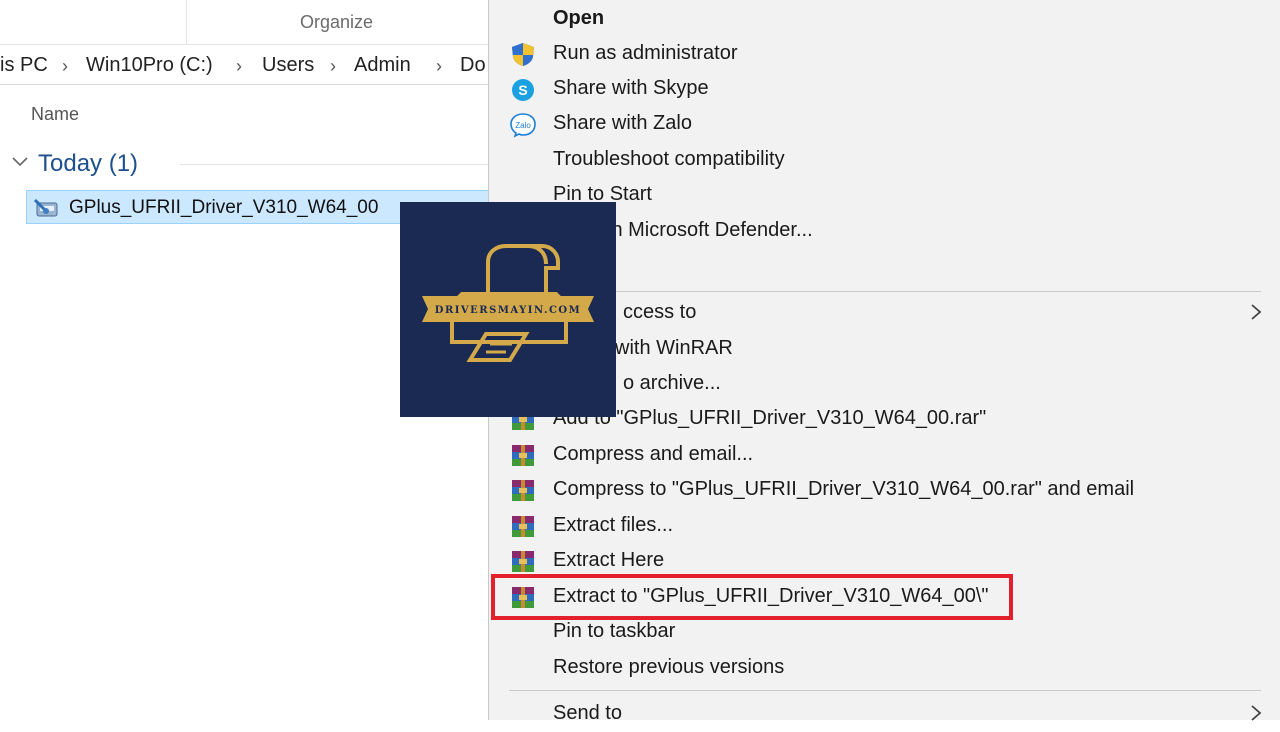 The image size is (1280, 732). I want to click on skype-icon: S, so click(523, 90).